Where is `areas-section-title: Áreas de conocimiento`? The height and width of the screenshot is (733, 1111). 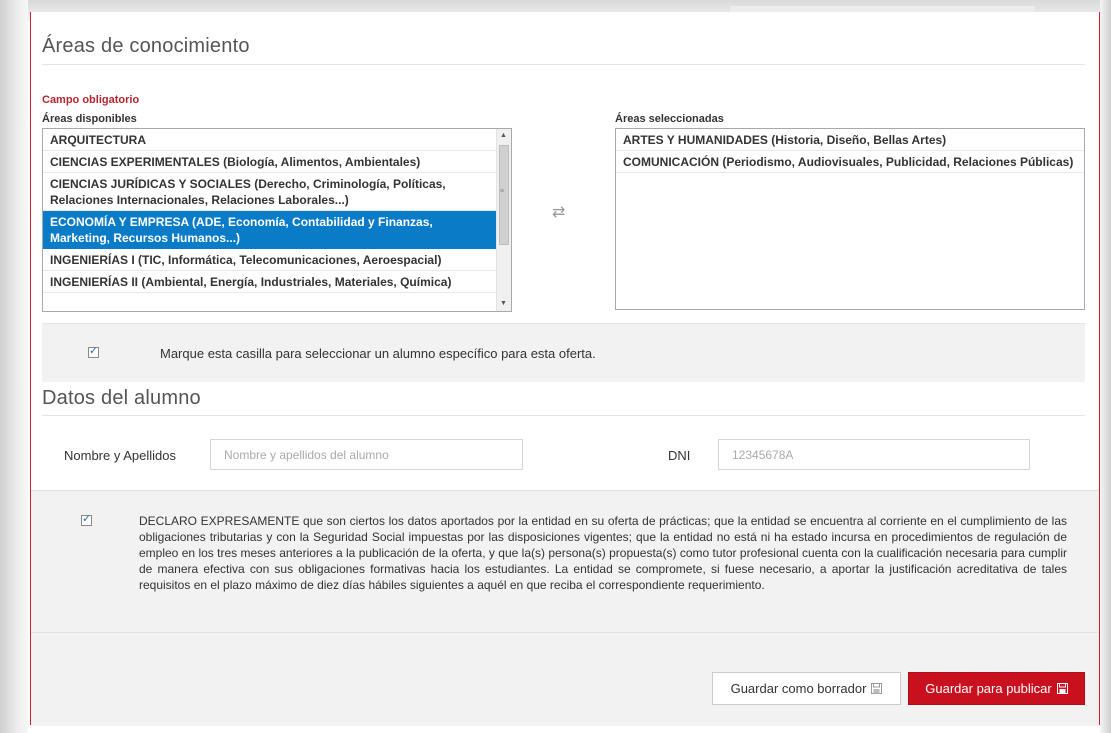 areas-section-title: Áreas de conocimiento is located at coordinates (146, 46).